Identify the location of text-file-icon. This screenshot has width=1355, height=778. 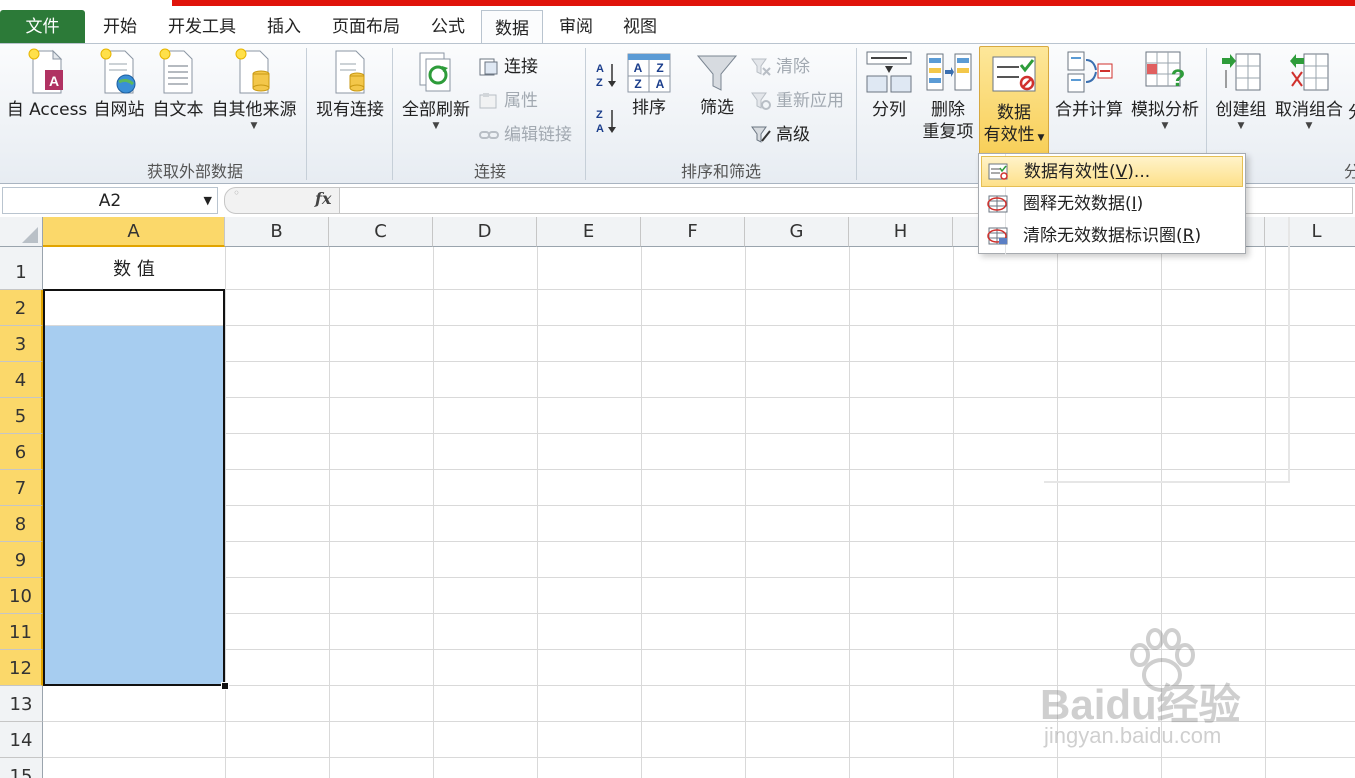
(176, 71).